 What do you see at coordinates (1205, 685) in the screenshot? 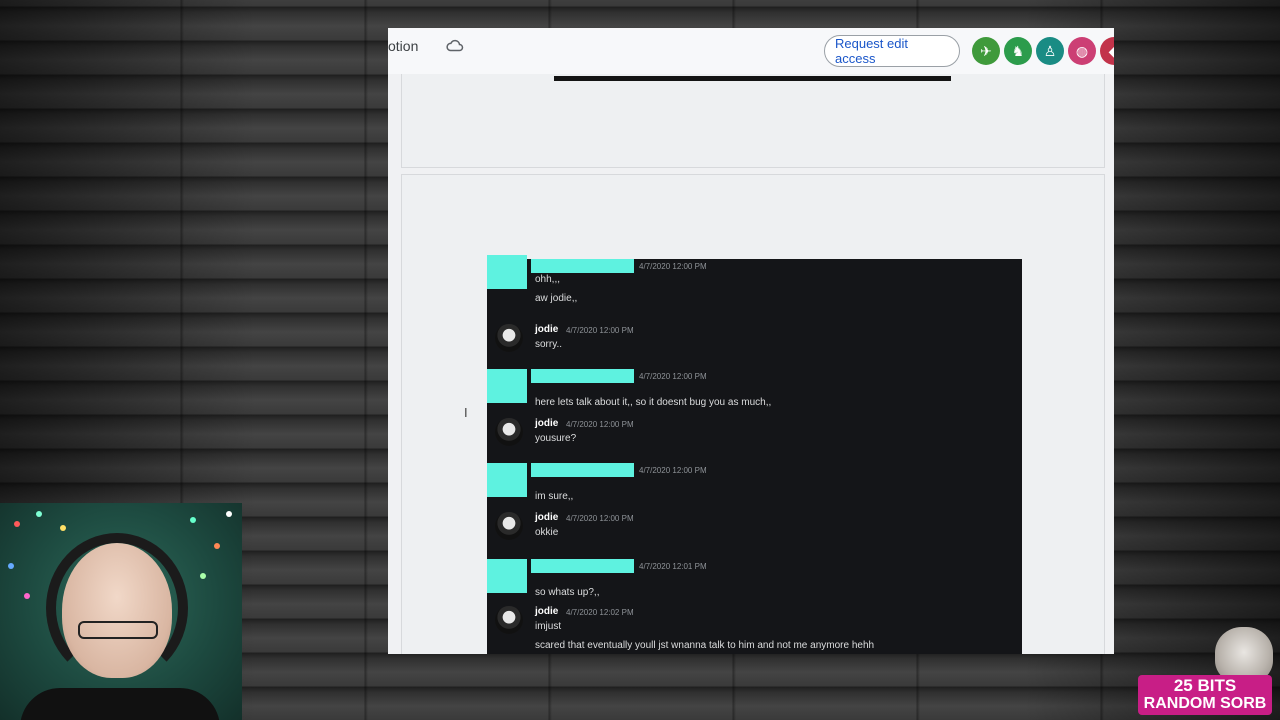
I see `bits-amount: 25 BITS` at bounding box center [1205, 685].